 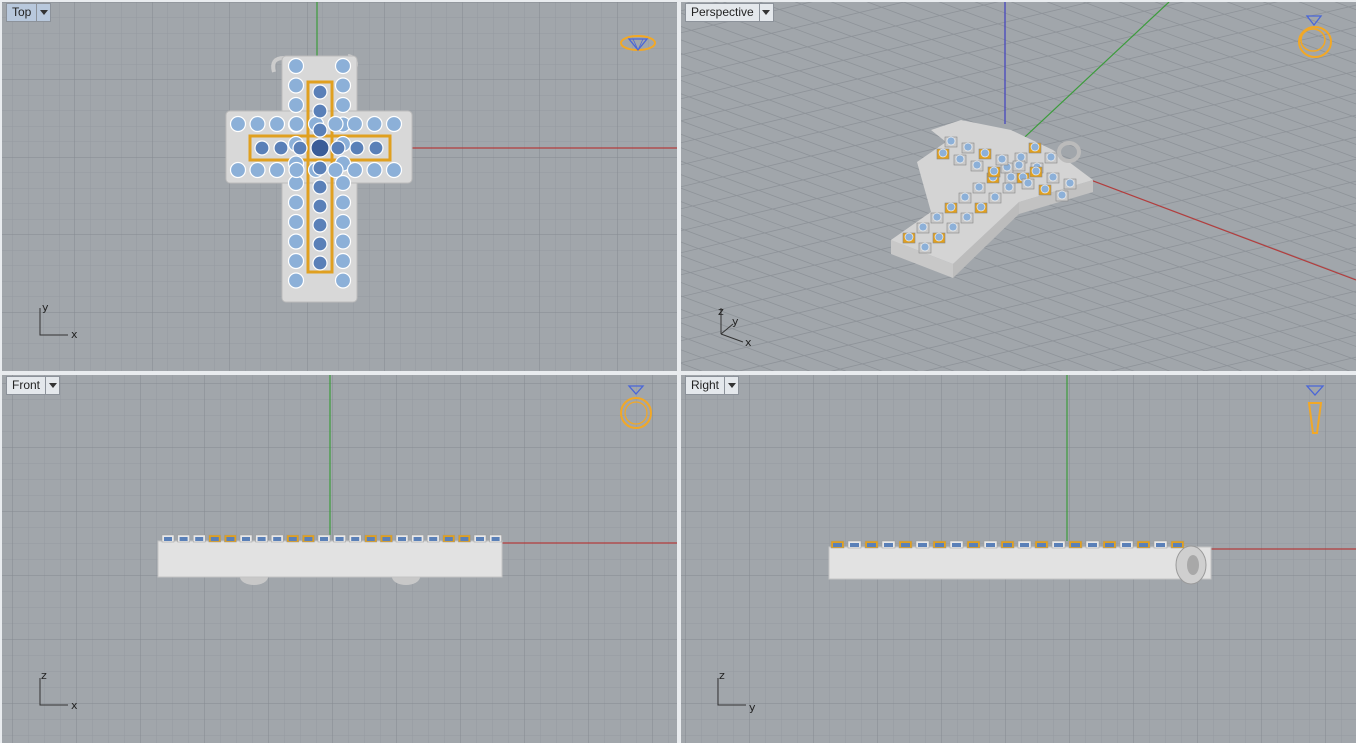 I want to click on axis-gizmo: z y x, so click(x=735, y=327).